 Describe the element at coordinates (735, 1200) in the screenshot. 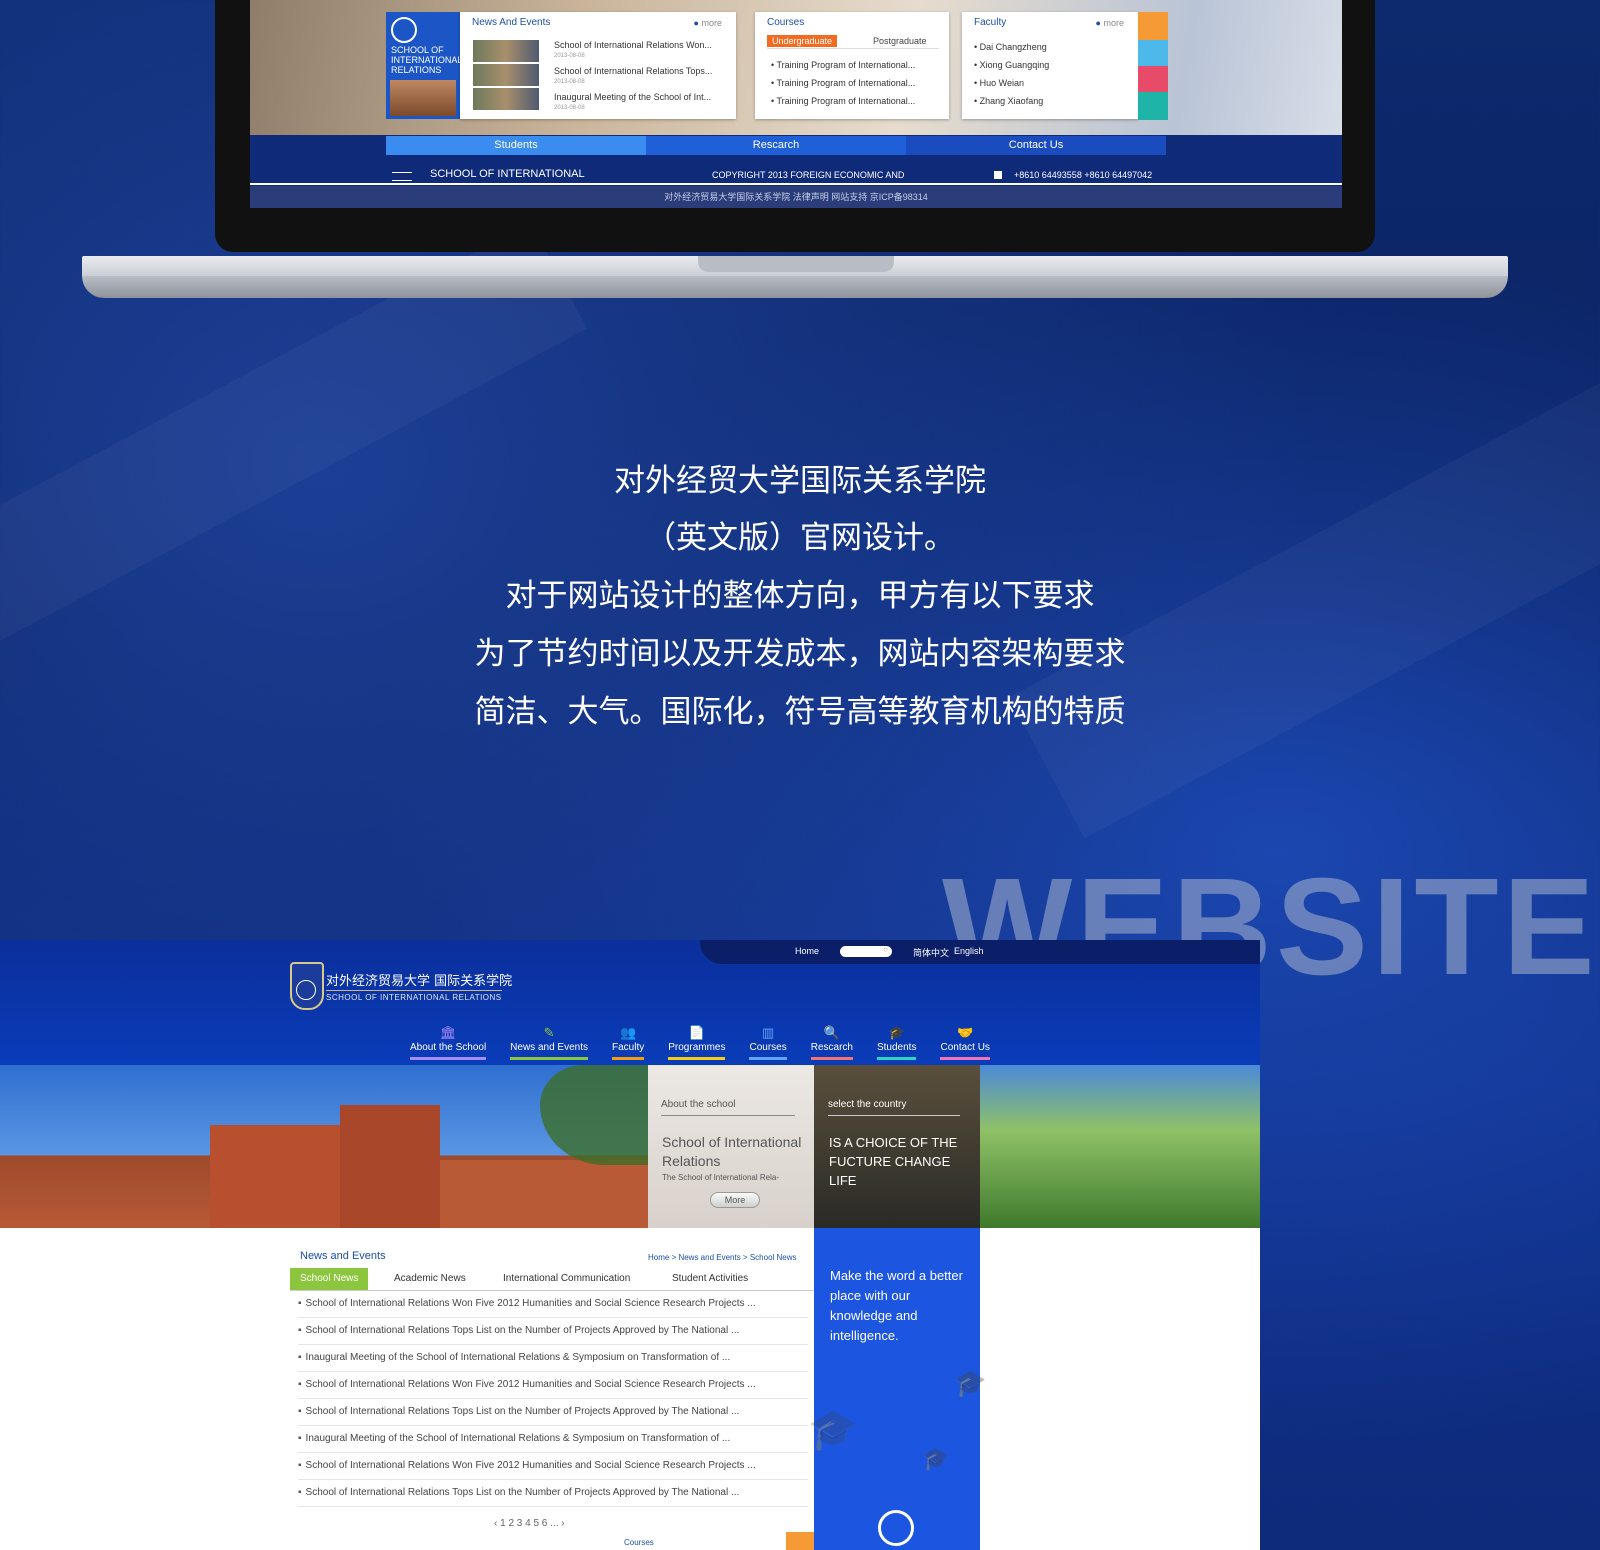

I see `about-more-button: More` at that location.